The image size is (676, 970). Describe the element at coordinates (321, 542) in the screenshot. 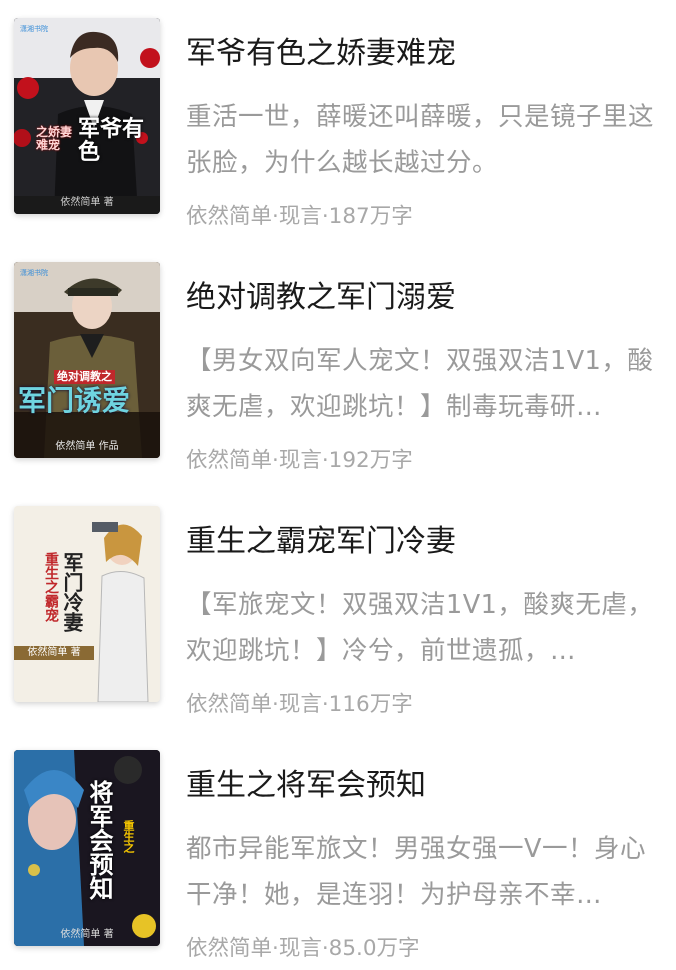

I see `book-title: 重生之霸宠军门冷妻` at that location.